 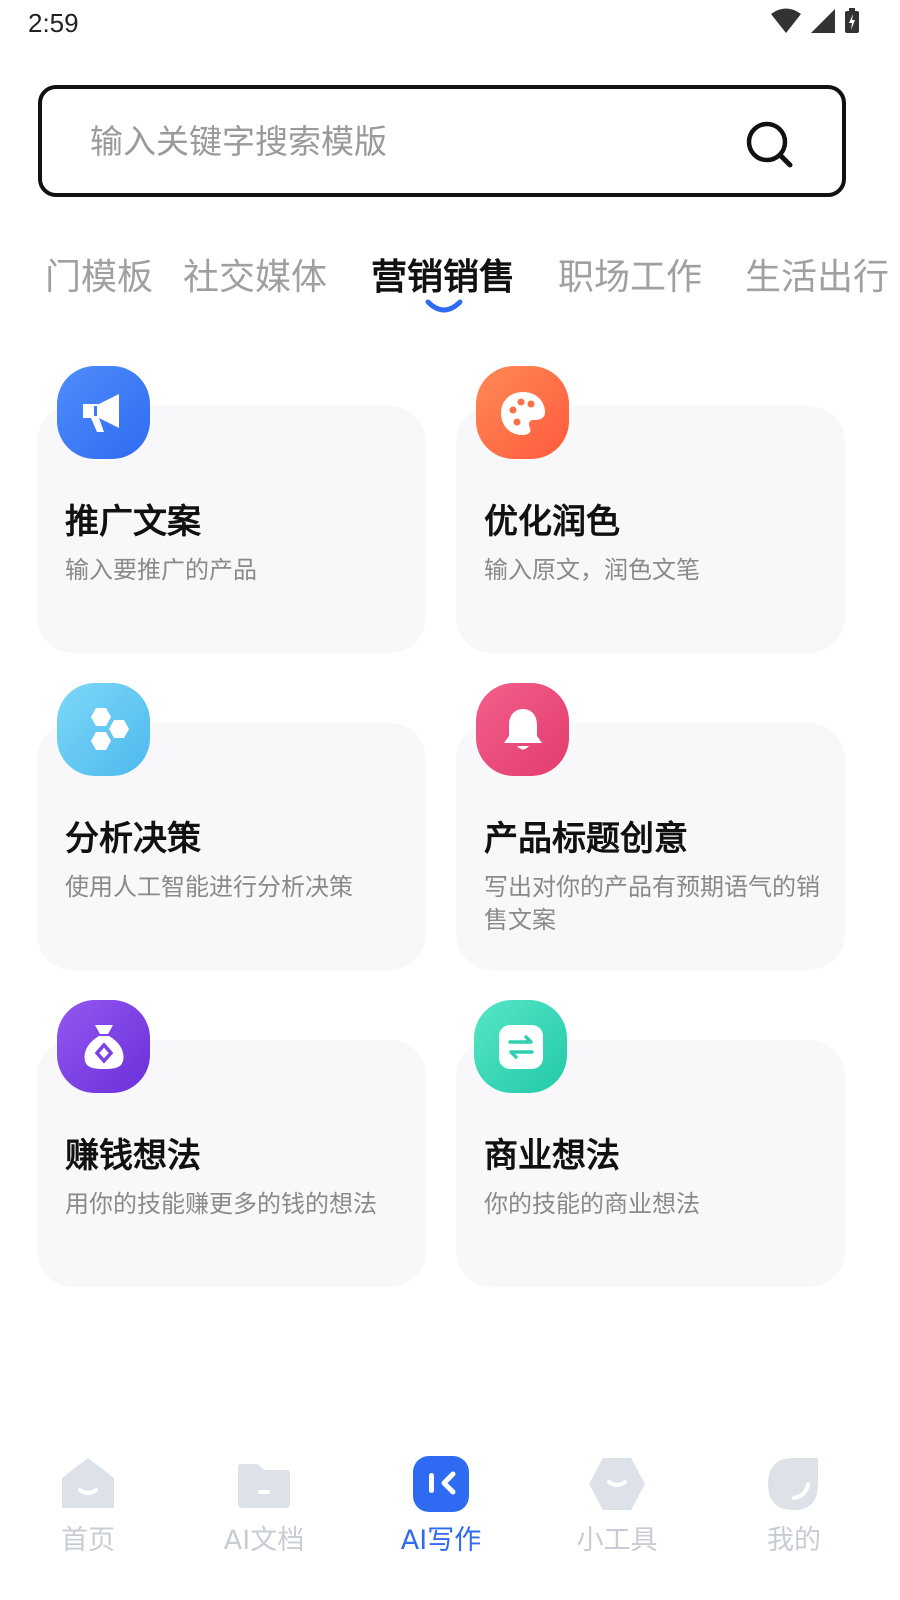 What do you see at coordinates (817, 274) in the screenshot?
I see `tab-life-travel: 生活出行` at bounding box center [817, 274].